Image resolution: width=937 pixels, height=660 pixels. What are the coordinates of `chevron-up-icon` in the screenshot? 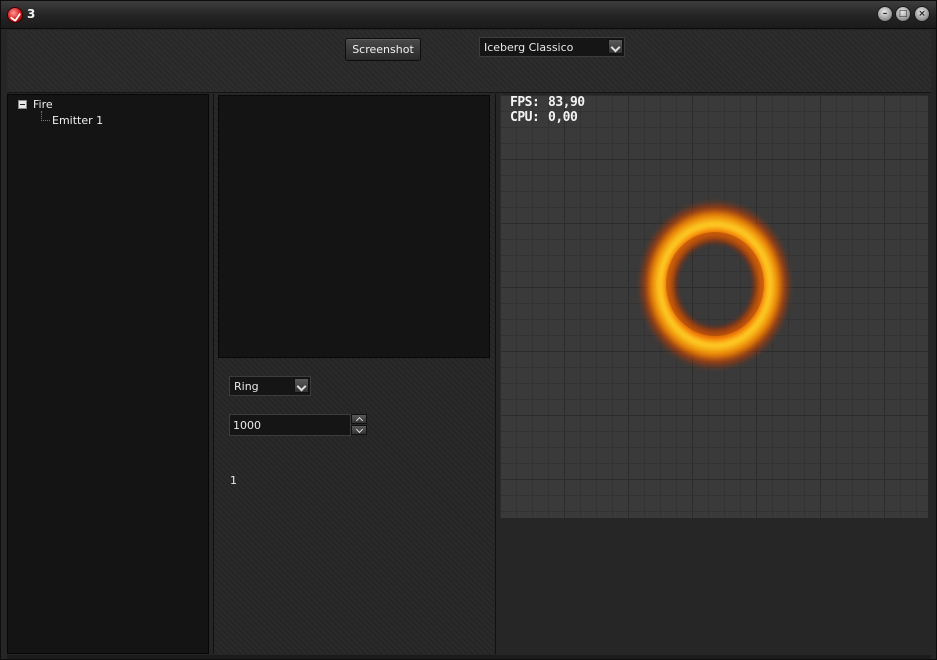 It's located at (359, 419).